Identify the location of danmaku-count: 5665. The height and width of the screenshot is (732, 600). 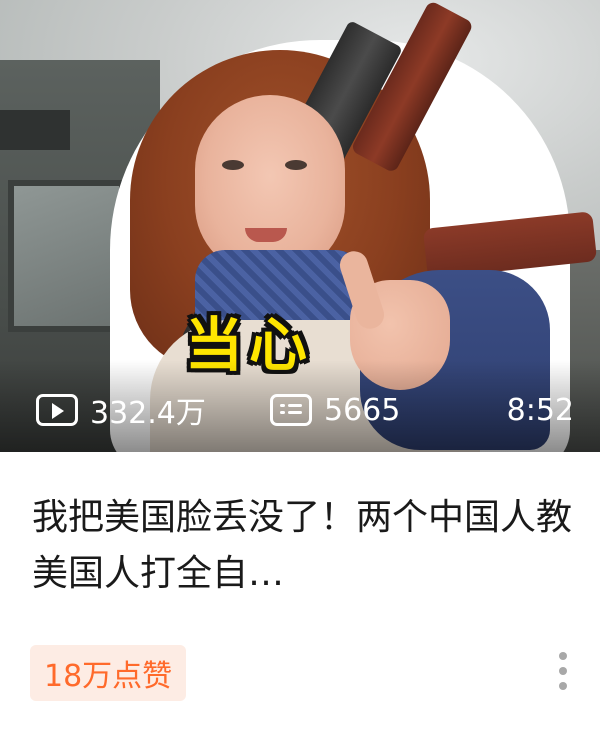
(335, 410).